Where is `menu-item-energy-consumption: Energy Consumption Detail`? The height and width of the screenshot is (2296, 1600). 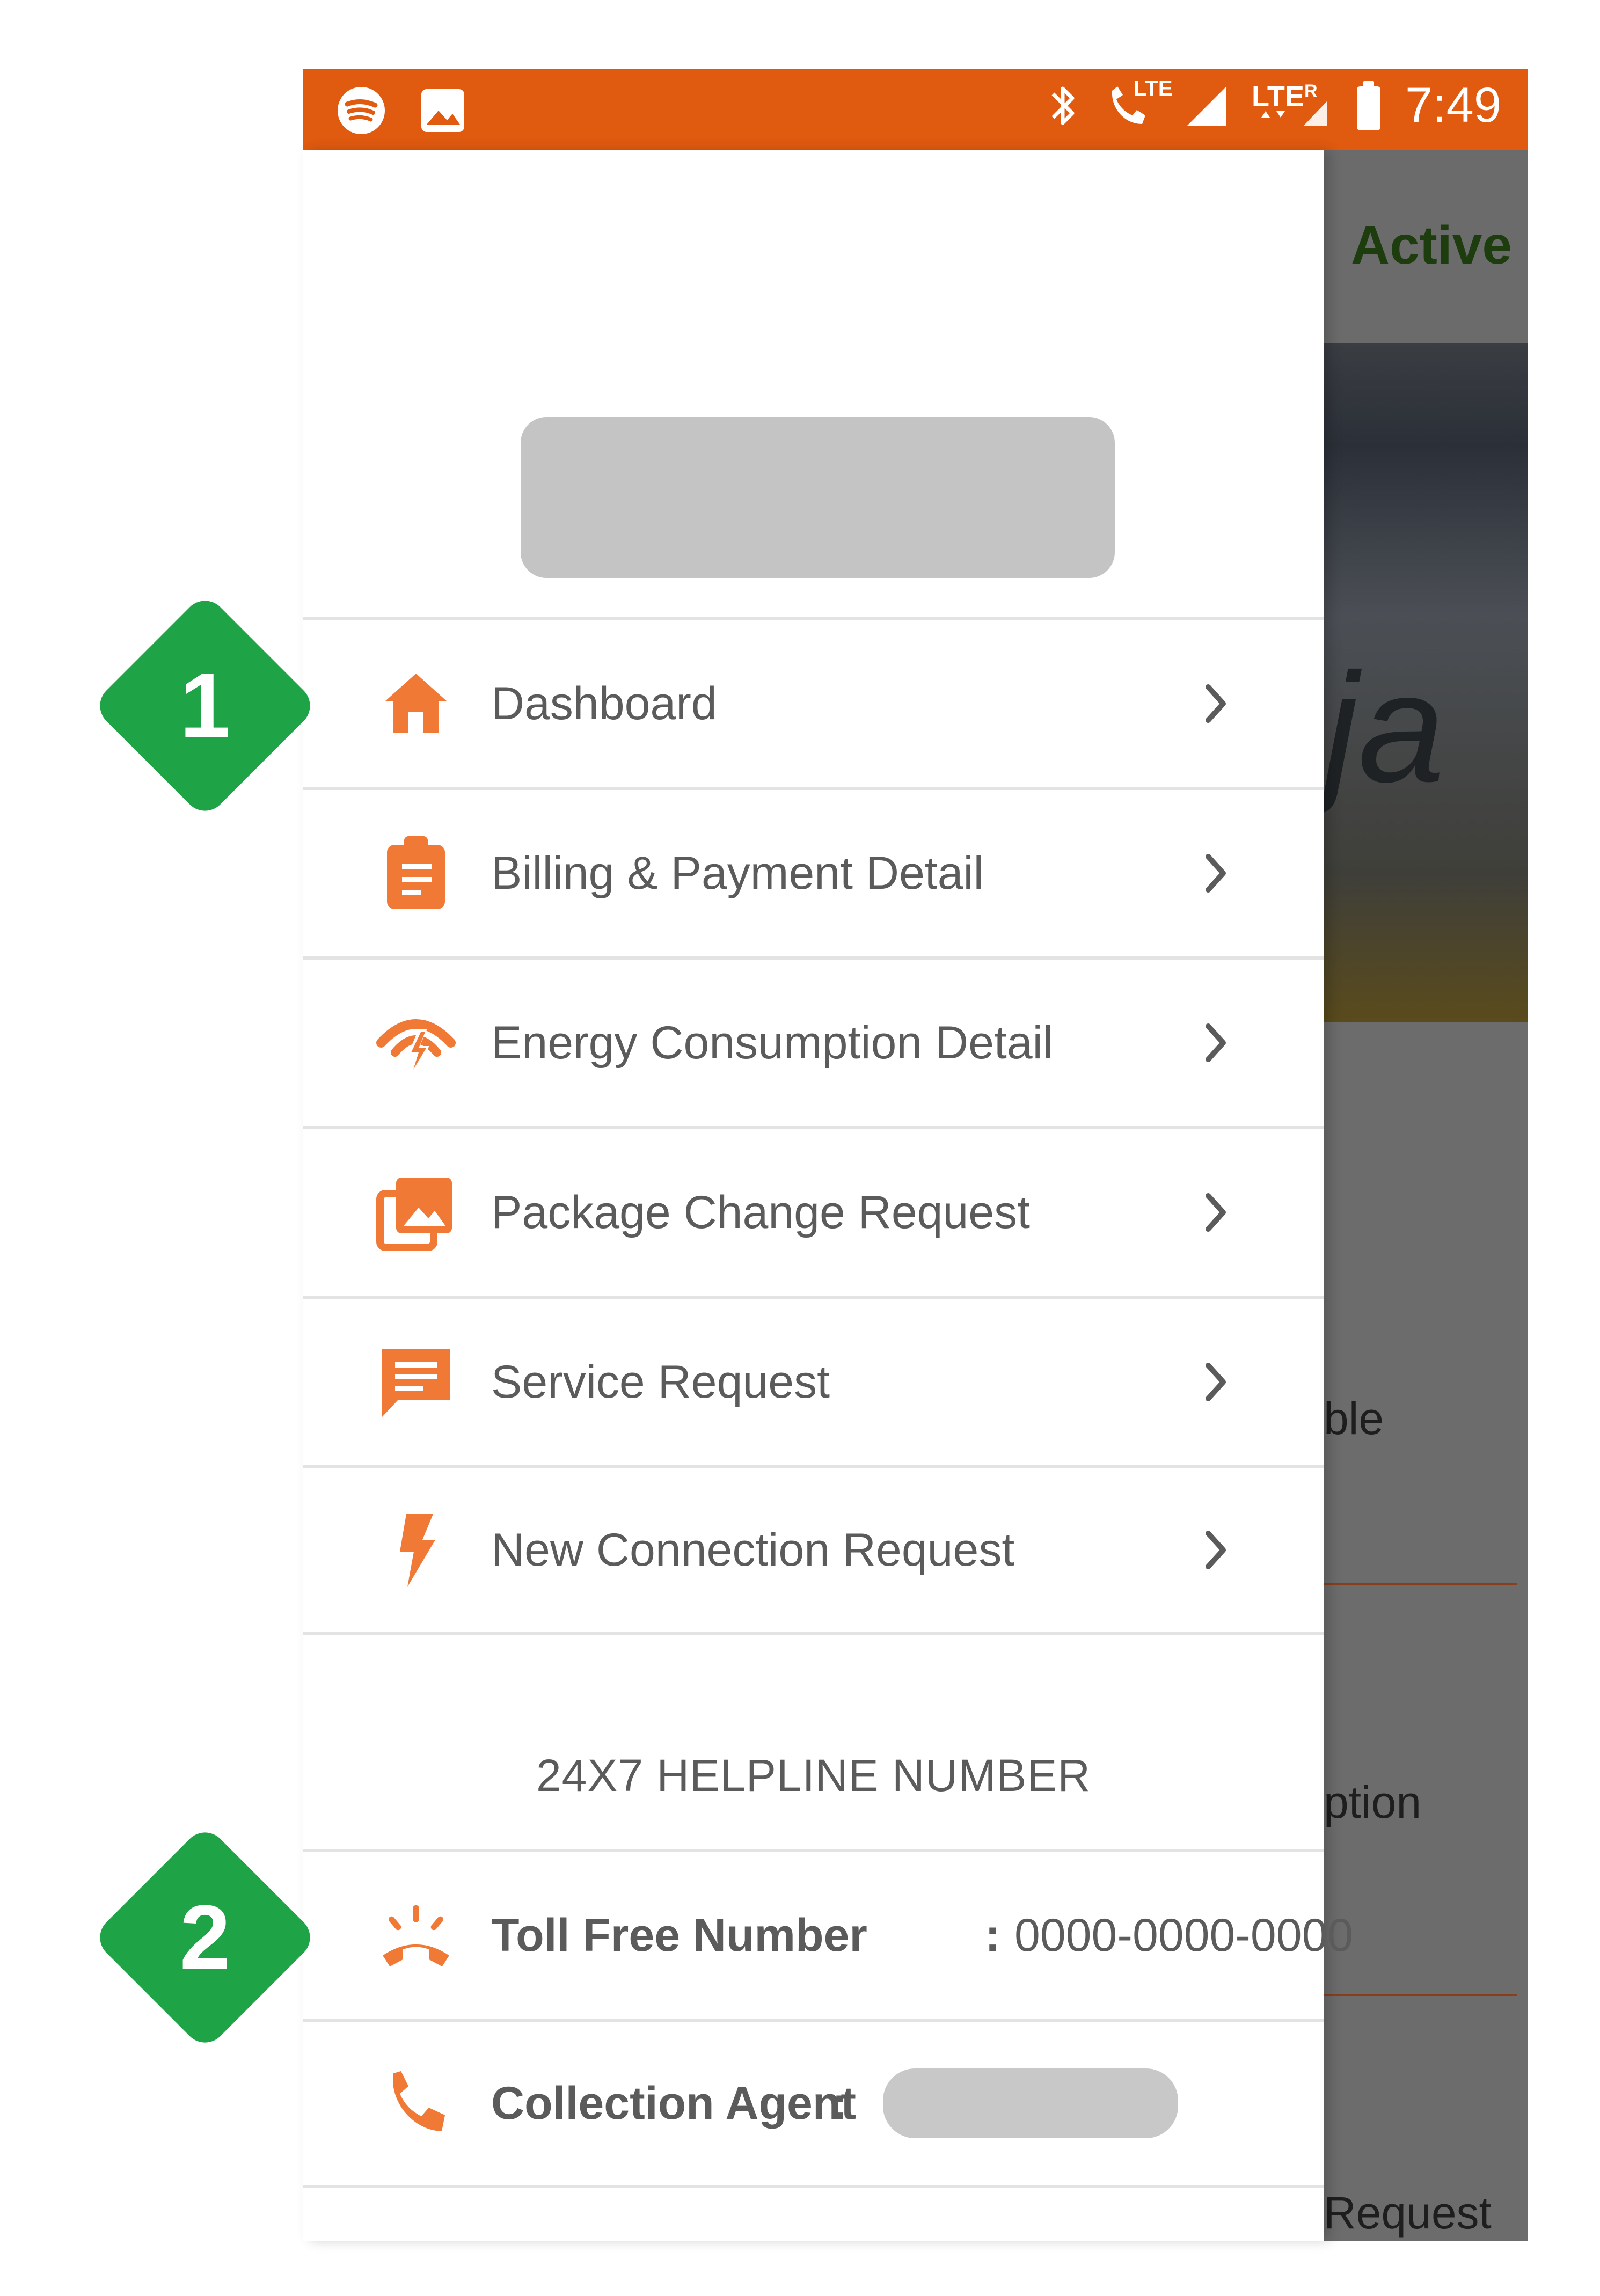 menu-item-energy-consumption: Energy Consumption Detail is located at coordinates (813, 1041).